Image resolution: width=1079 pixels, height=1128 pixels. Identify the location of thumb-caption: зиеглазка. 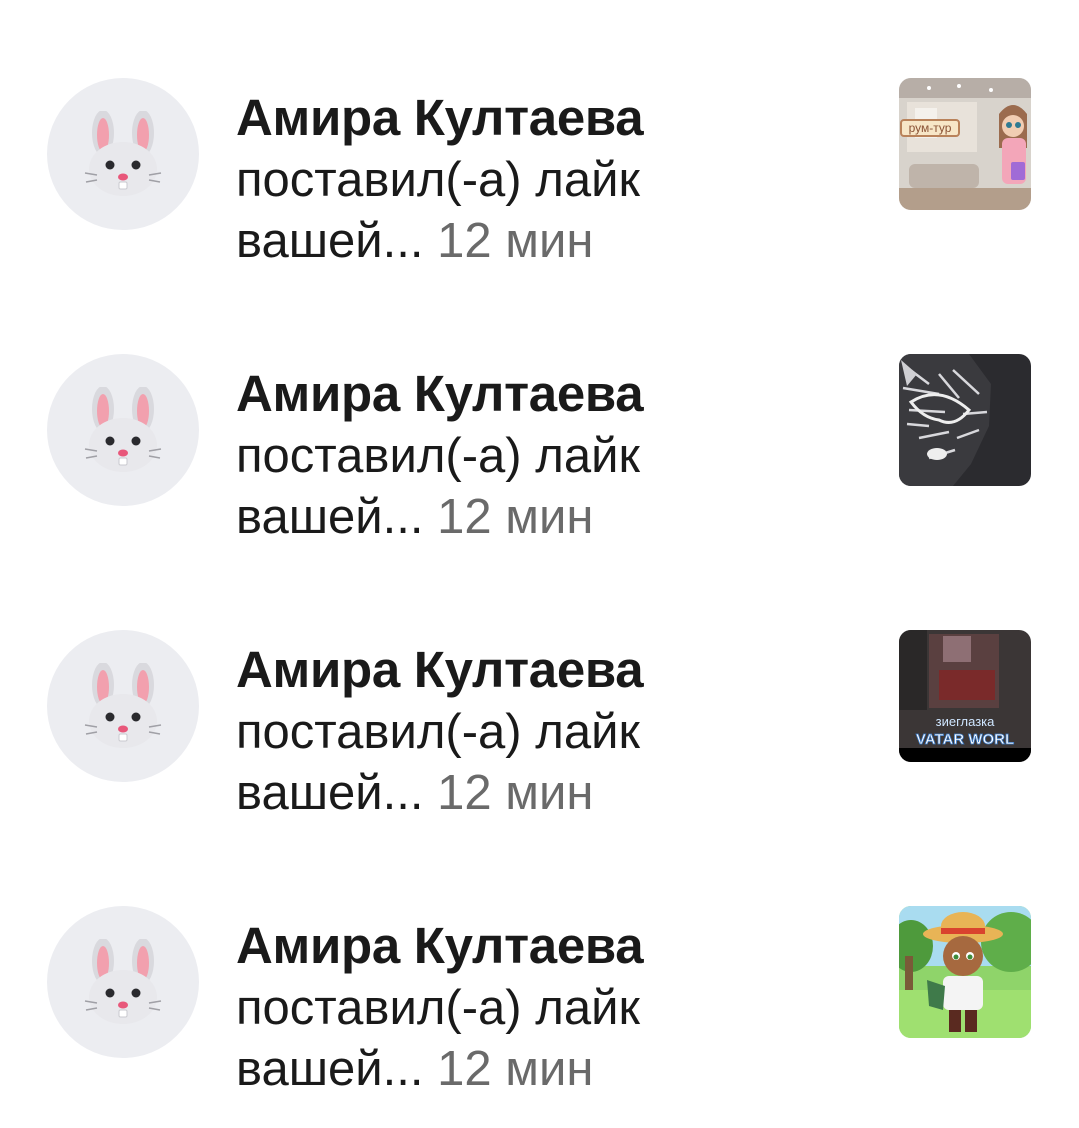
(966, 721).